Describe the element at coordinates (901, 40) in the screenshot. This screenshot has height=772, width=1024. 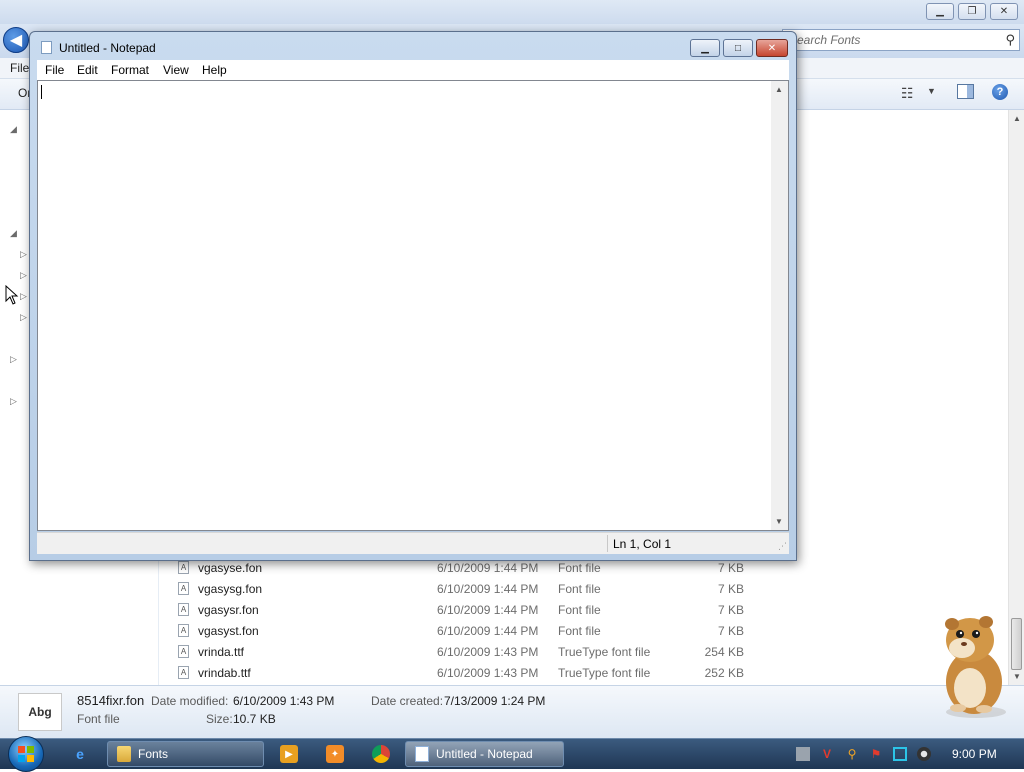
I see `search-input: Search Fonts ⚲` at that location.